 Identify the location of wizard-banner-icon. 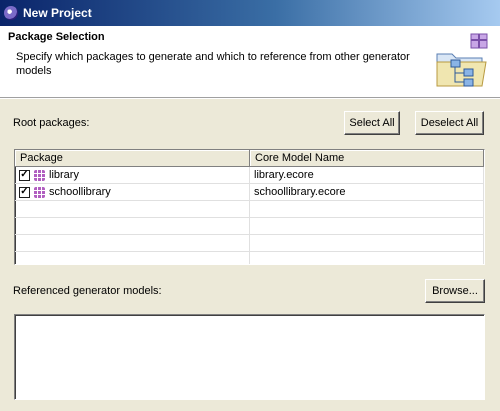
(462, 60).